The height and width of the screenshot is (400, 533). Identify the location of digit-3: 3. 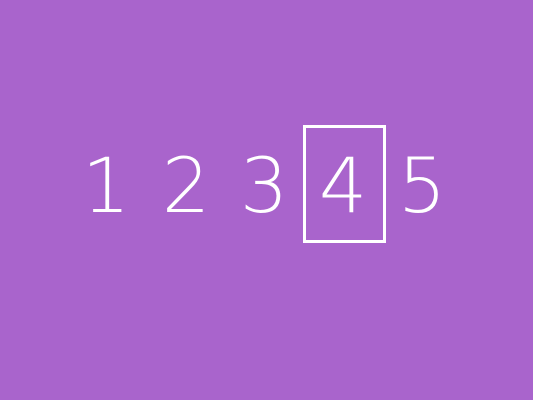
(264, 186).